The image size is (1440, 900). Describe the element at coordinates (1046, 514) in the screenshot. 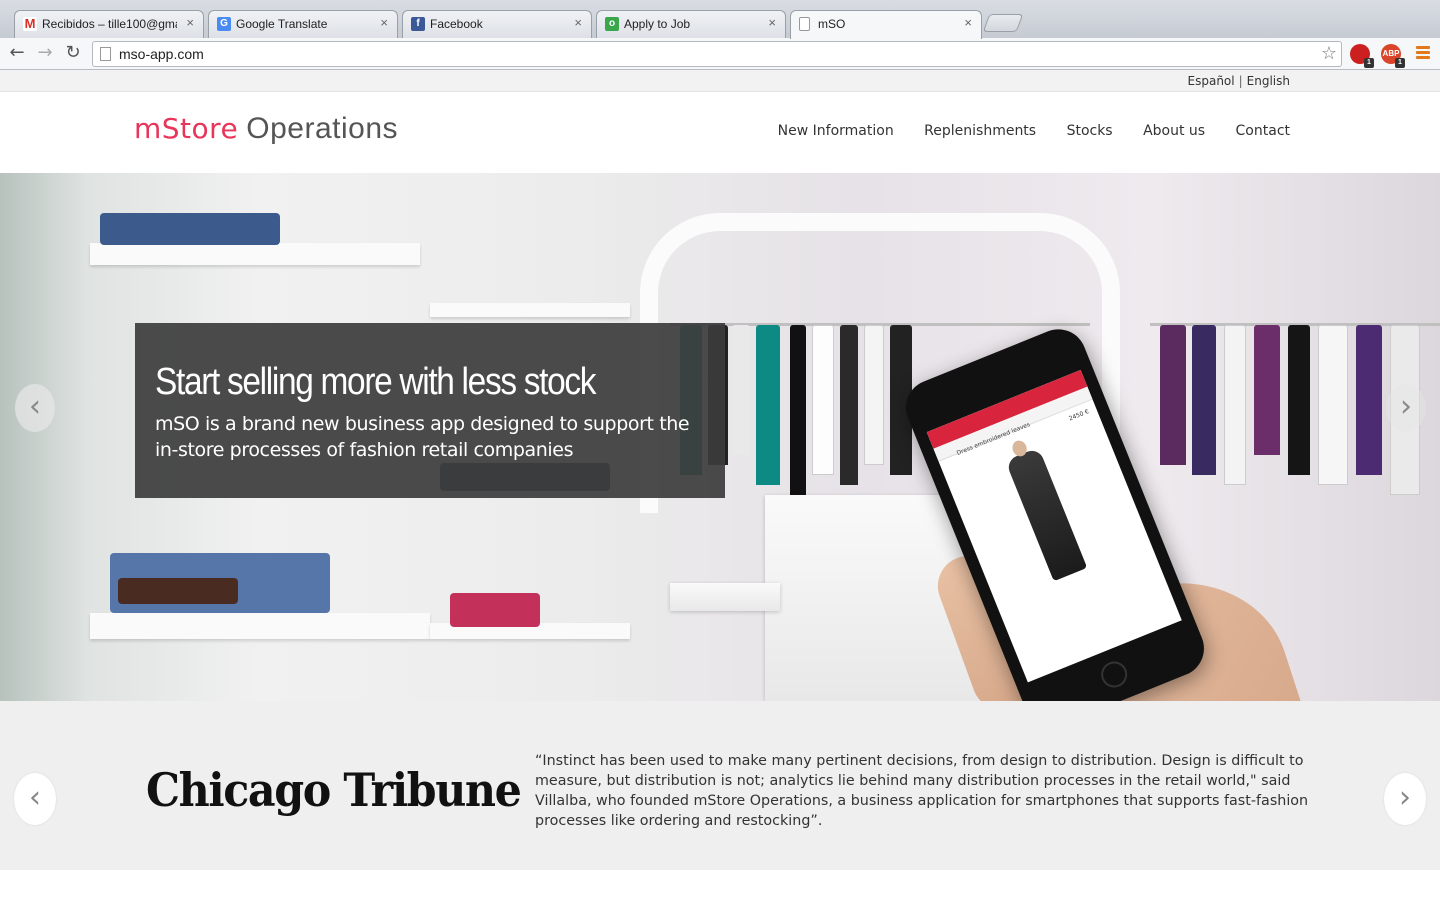

I see `product-photo` at that location.